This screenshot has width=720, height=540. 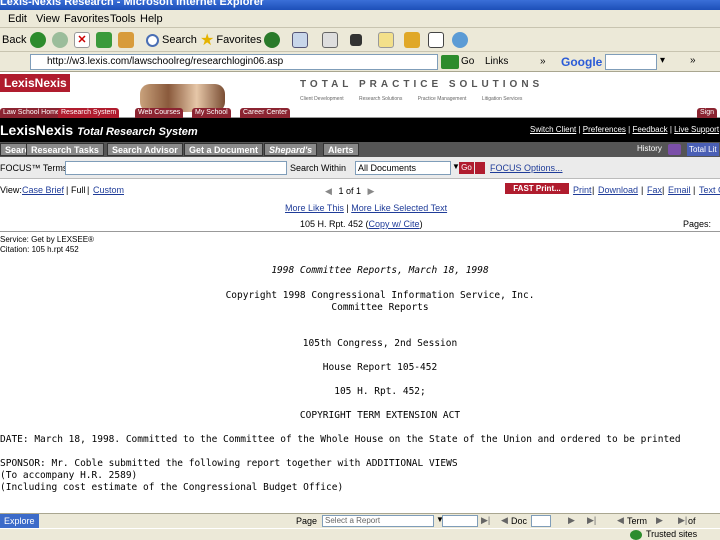 I want to click on refresh-icon, so click(x=104, y=40).